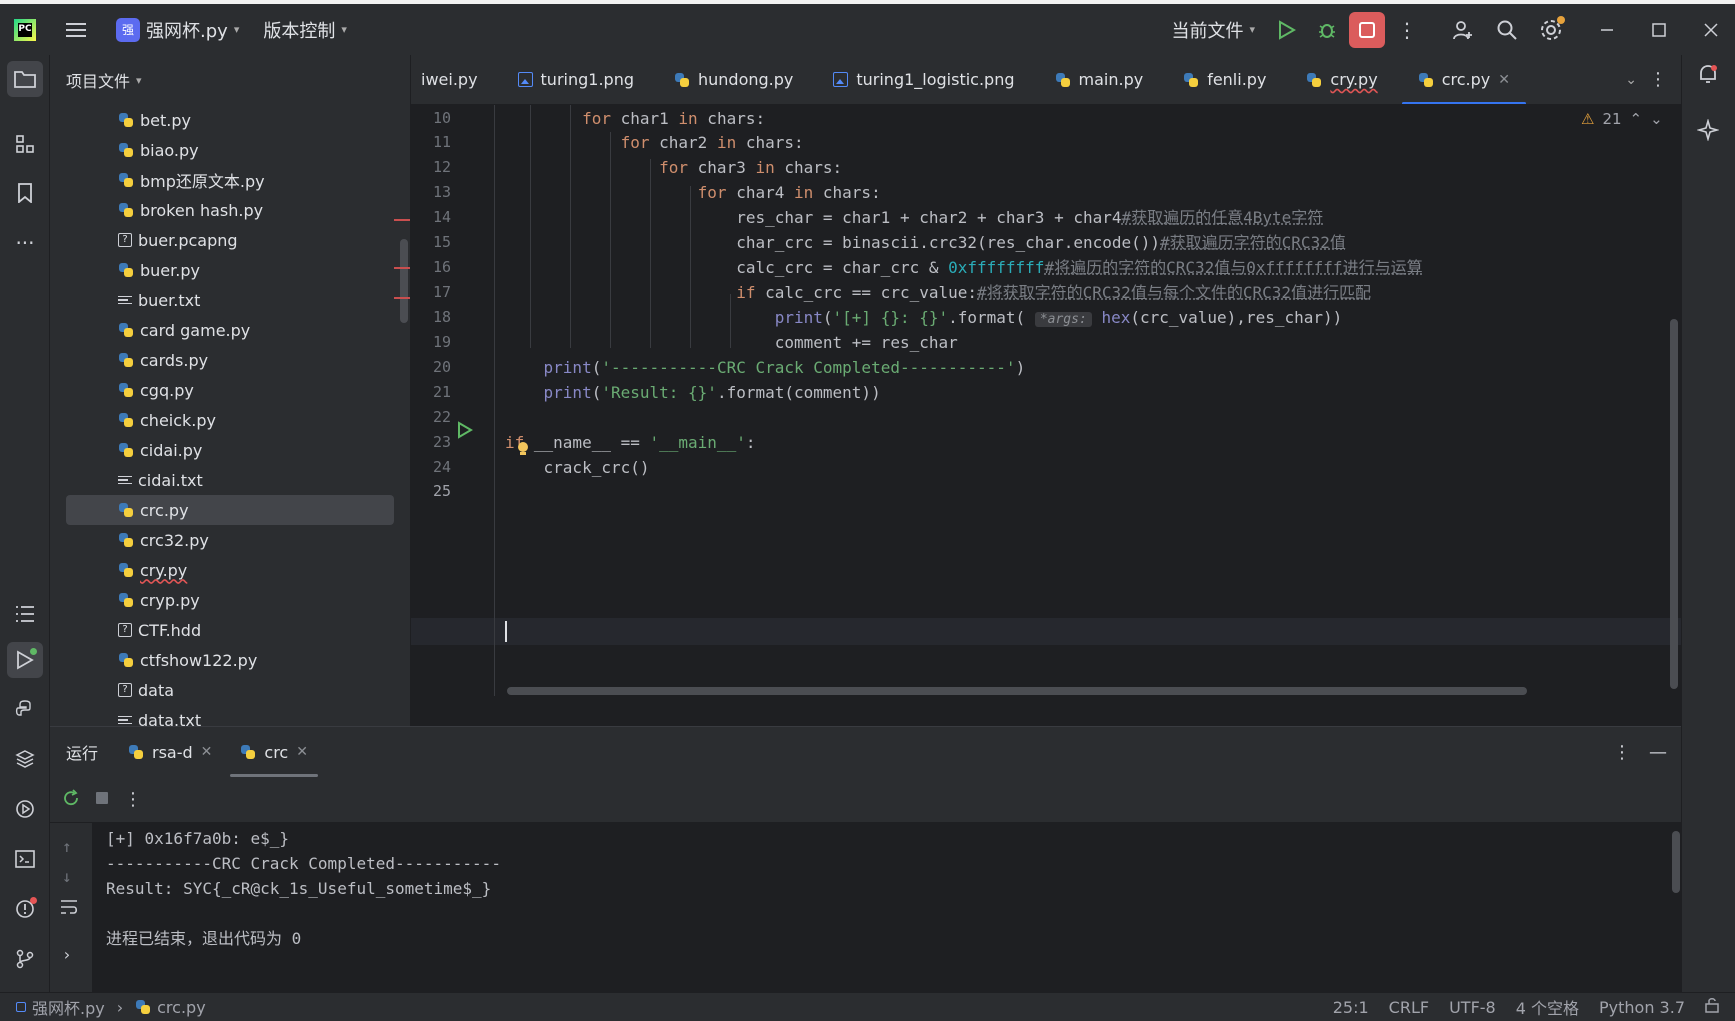 The image size is (1735, 1021). I want to click on run-tab: crc ✕, so click(274, 752).